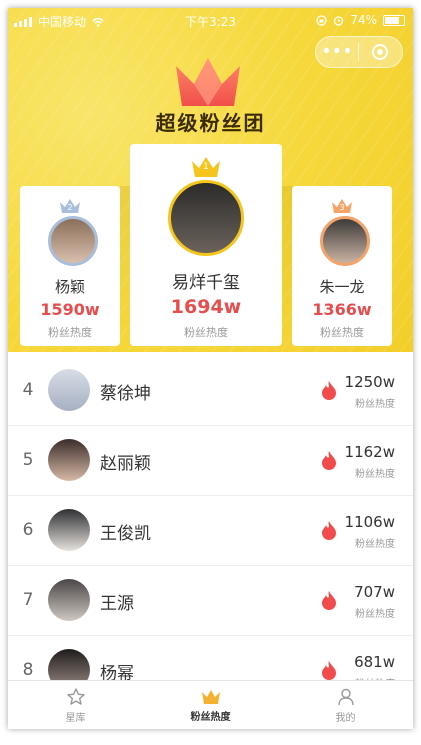 This screenshot has width=421, height=745. What do you see at coordinates (321, 20) in the screenshot?
I see `lock-rotation-icon` at bounding box center [321, 20].